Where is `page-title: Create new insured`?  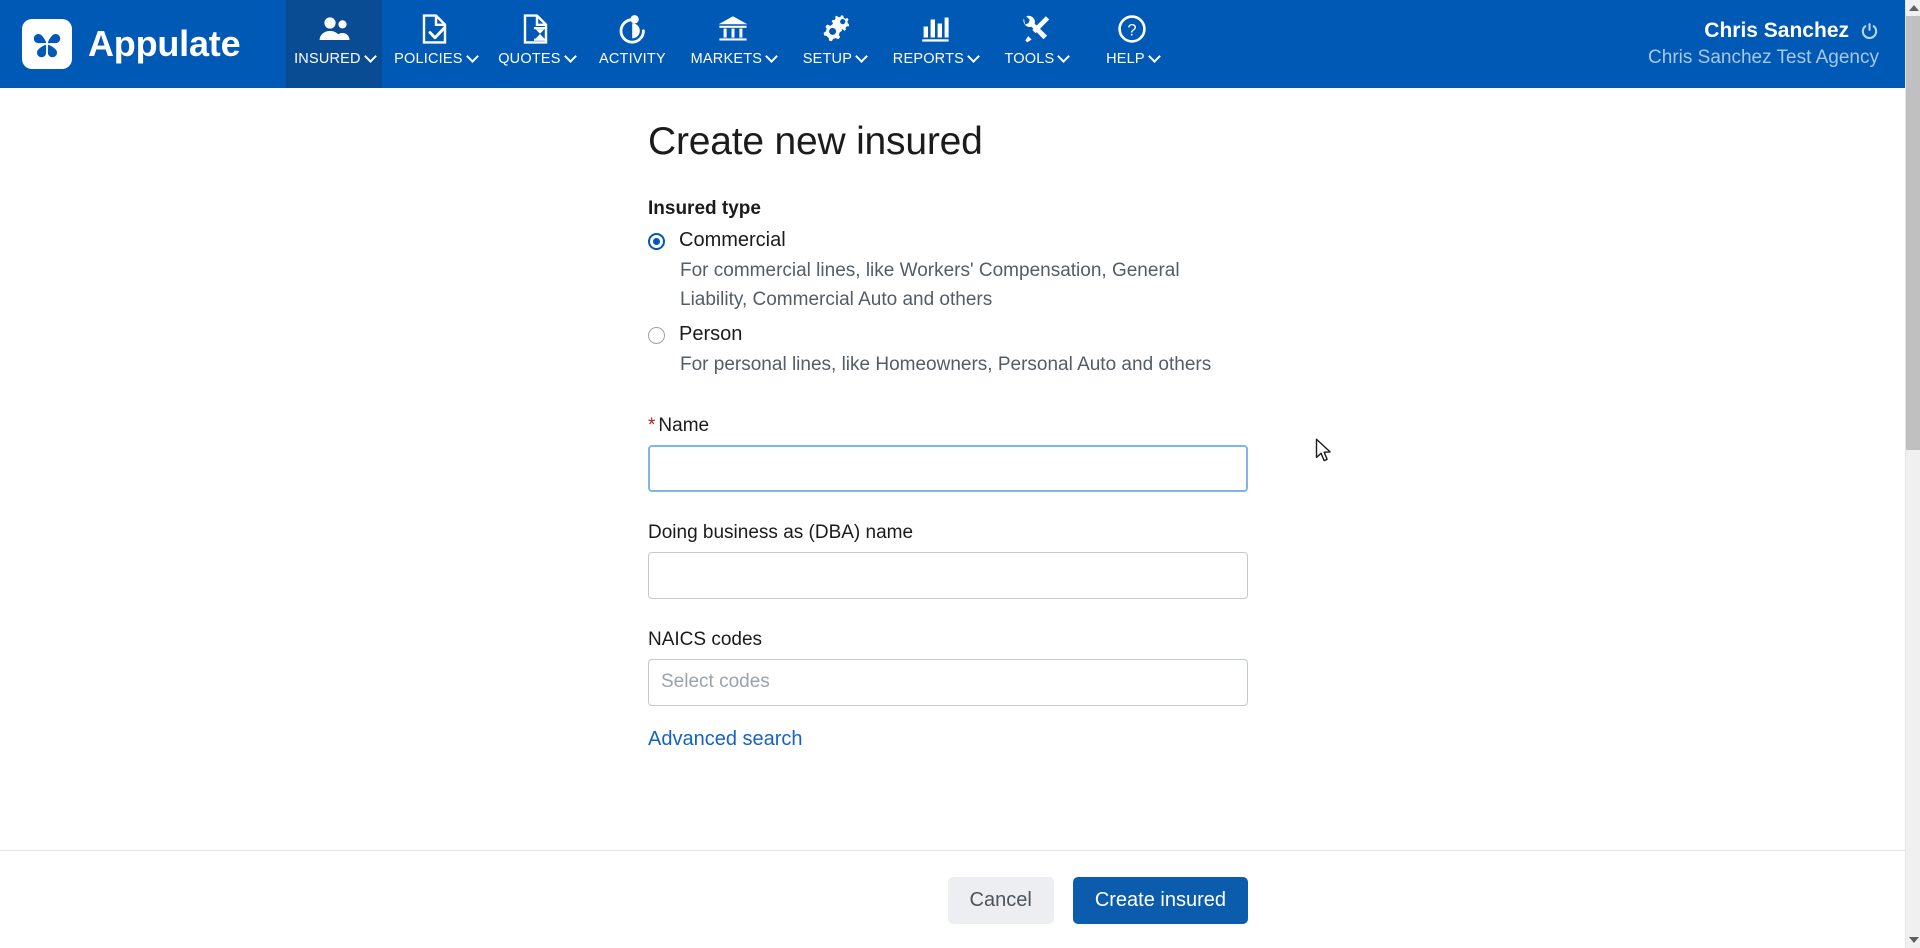 page-title: Create new insured is located at coordinates (815, 141).